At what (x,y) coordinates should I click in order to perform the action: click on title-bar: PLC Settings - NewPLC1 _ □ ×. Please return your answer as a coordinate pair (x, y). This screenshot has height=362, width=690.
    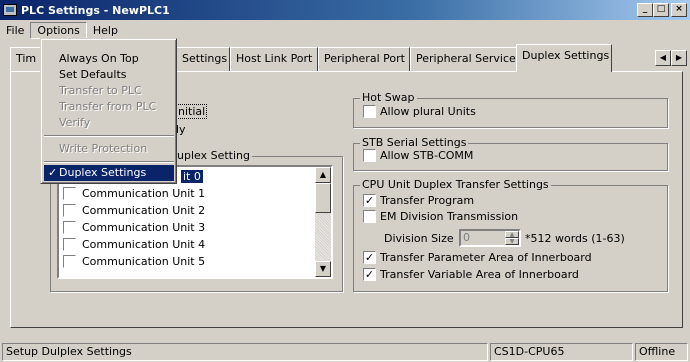
    Looking at the image, I should click on (345, 10).